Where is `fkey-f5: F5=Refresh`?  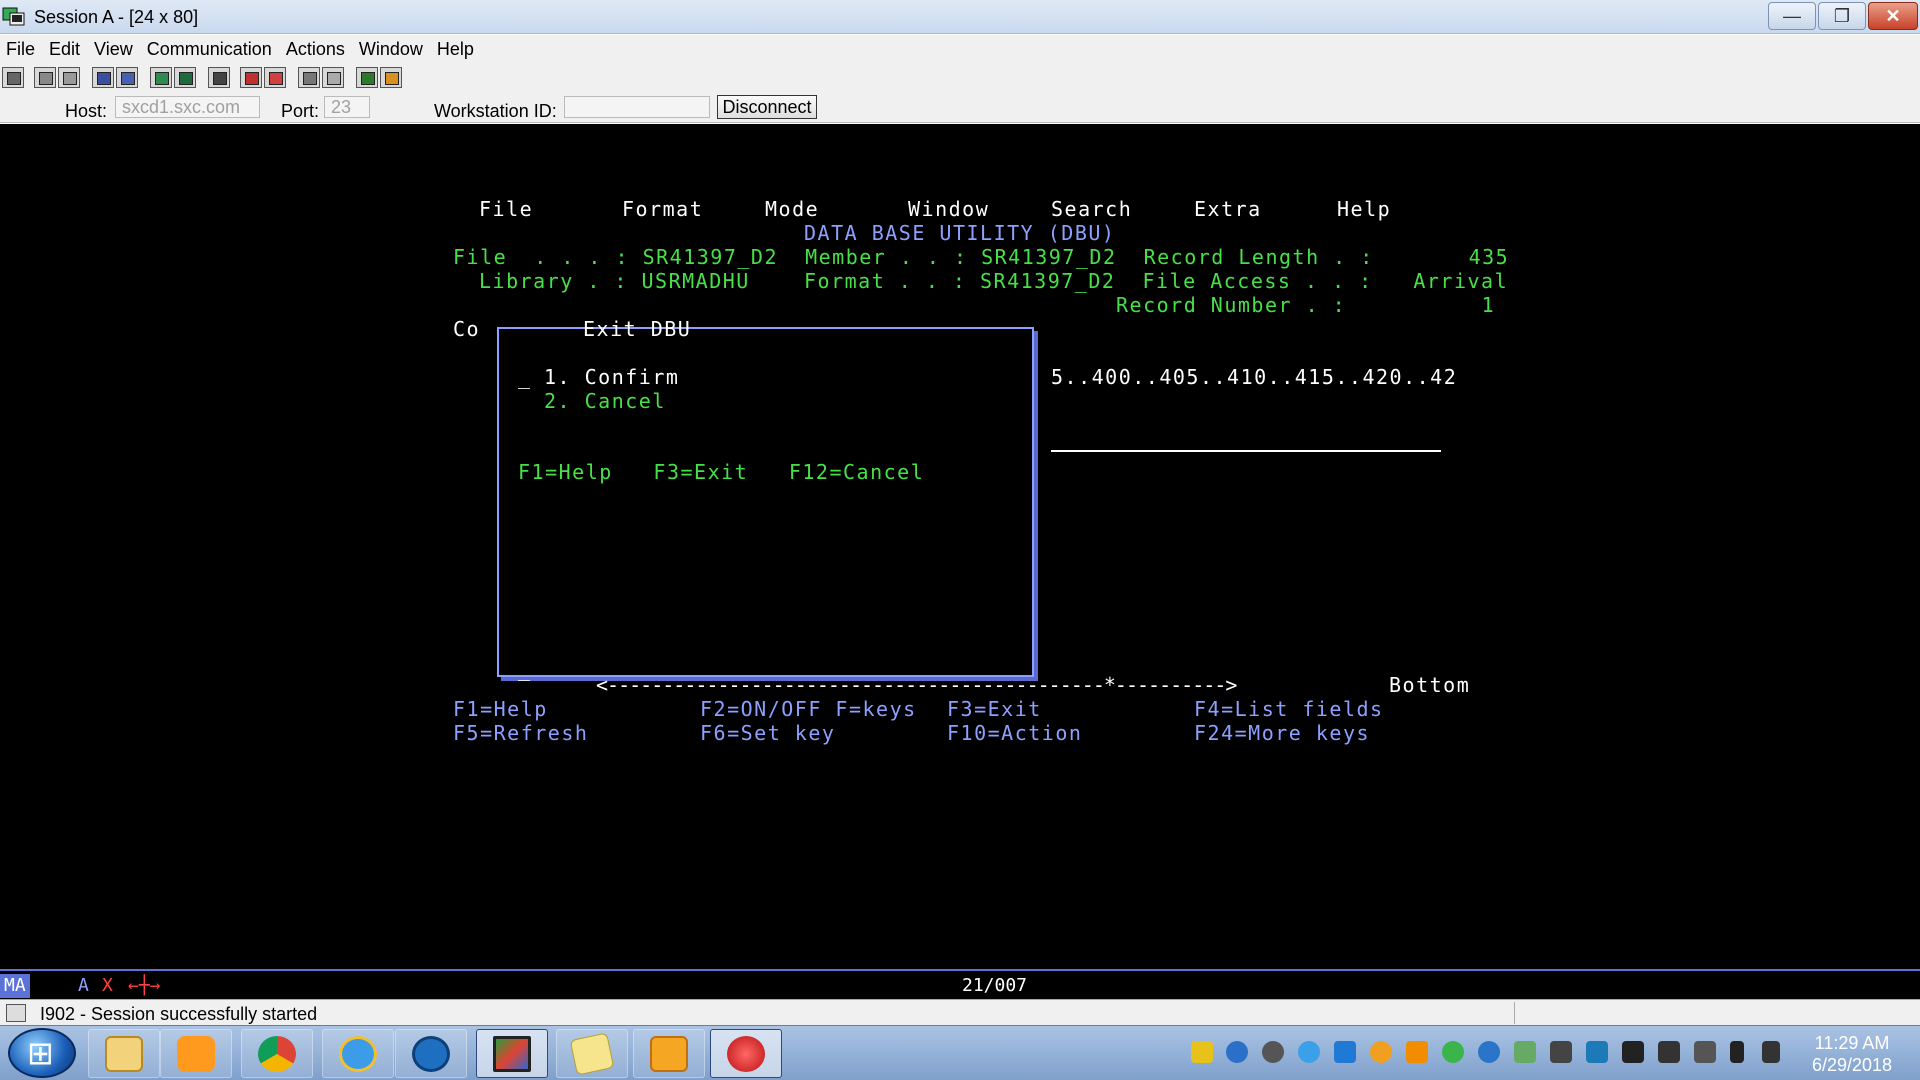
fkey-f5: F5=Refresh is located at coordinates (520, 733).